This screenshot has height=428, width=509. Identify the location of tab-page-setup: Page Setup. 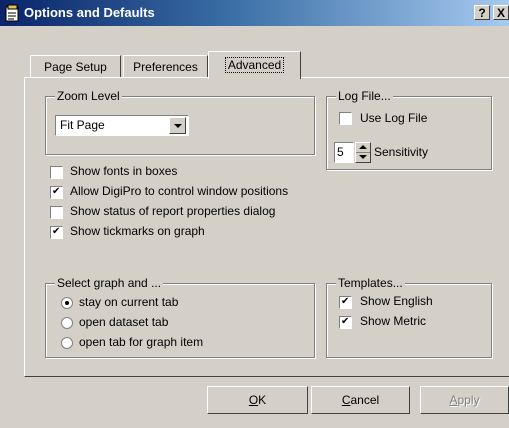
(75, 66).